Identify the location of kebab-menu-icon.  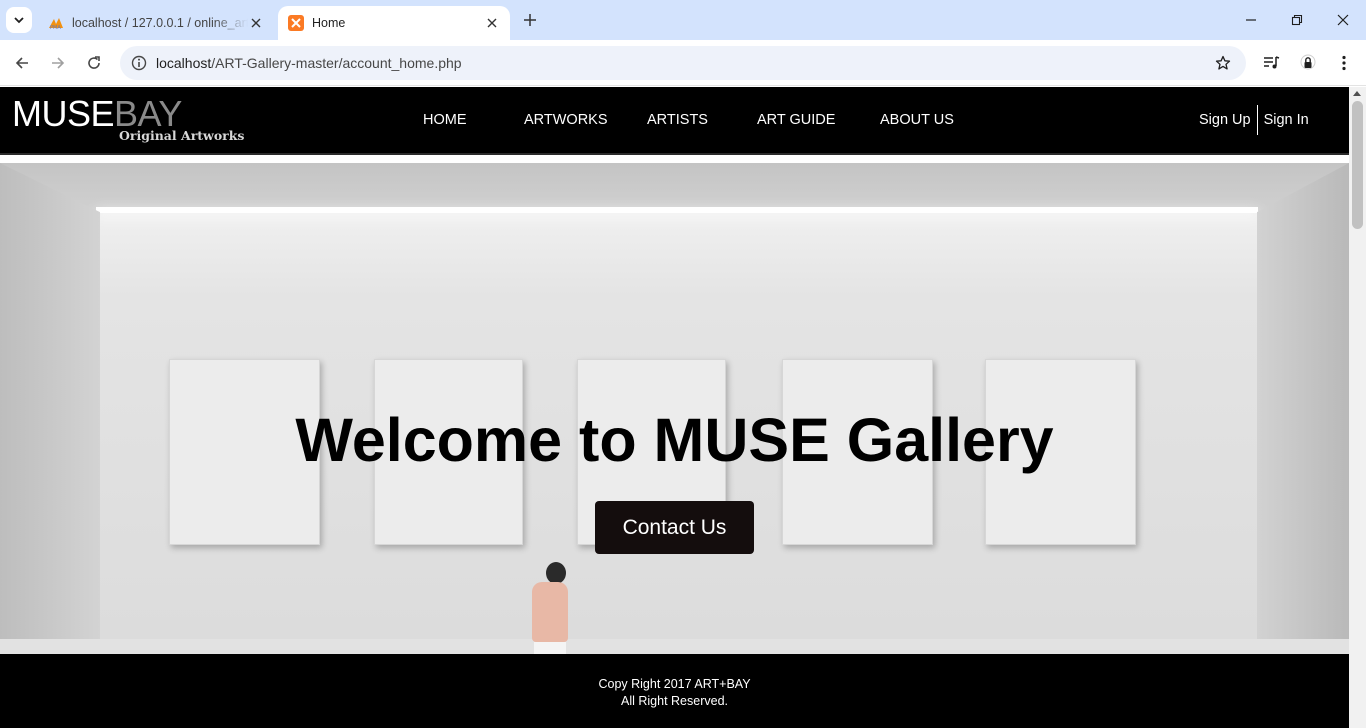
(1344, 63).